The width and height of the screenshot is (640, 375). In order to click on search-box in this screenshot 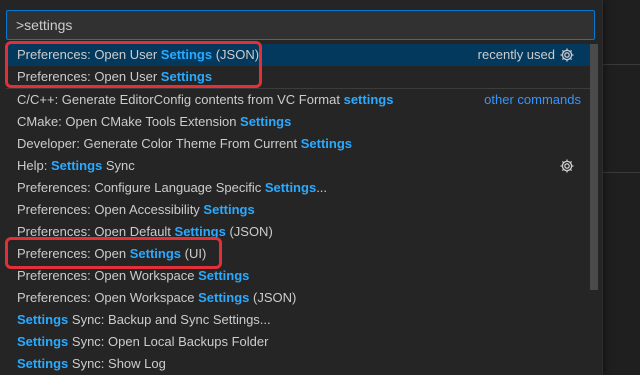, I will do `click(300, 25)`.